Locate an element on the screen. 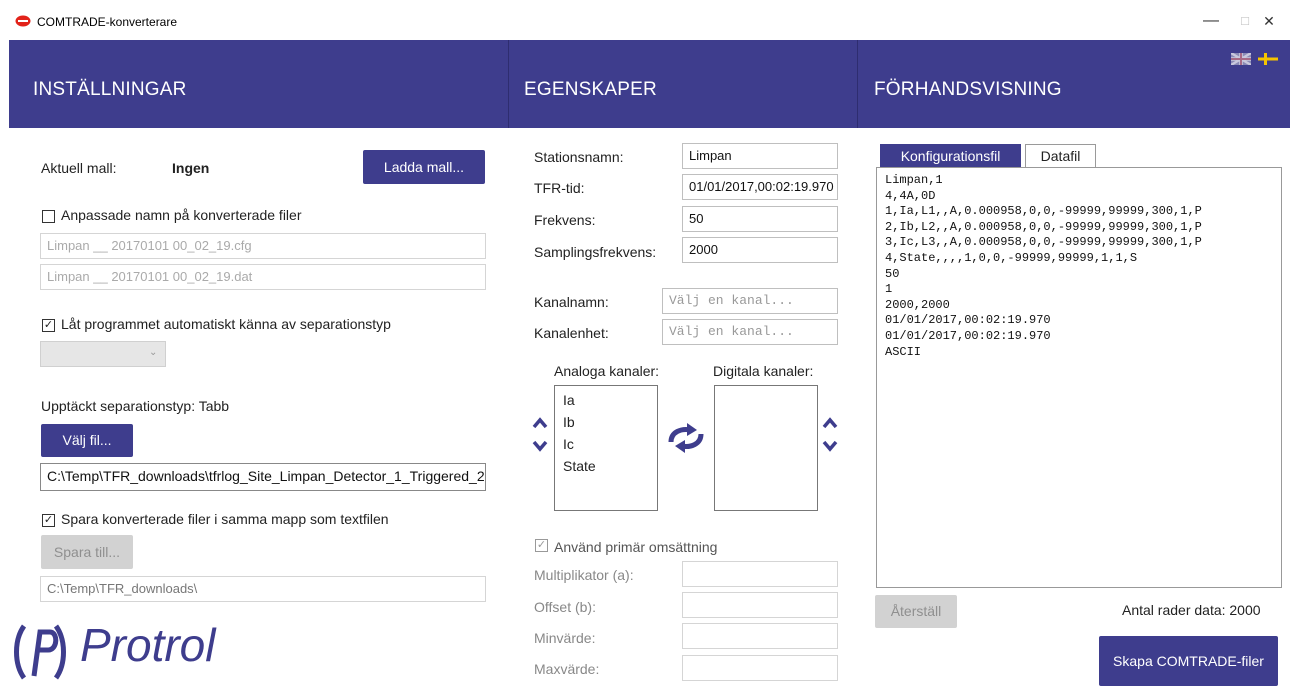 Image resolution: width=1290 pixels, height=690 pixels. english-flag-icon is located at coordinates (1241, 60).